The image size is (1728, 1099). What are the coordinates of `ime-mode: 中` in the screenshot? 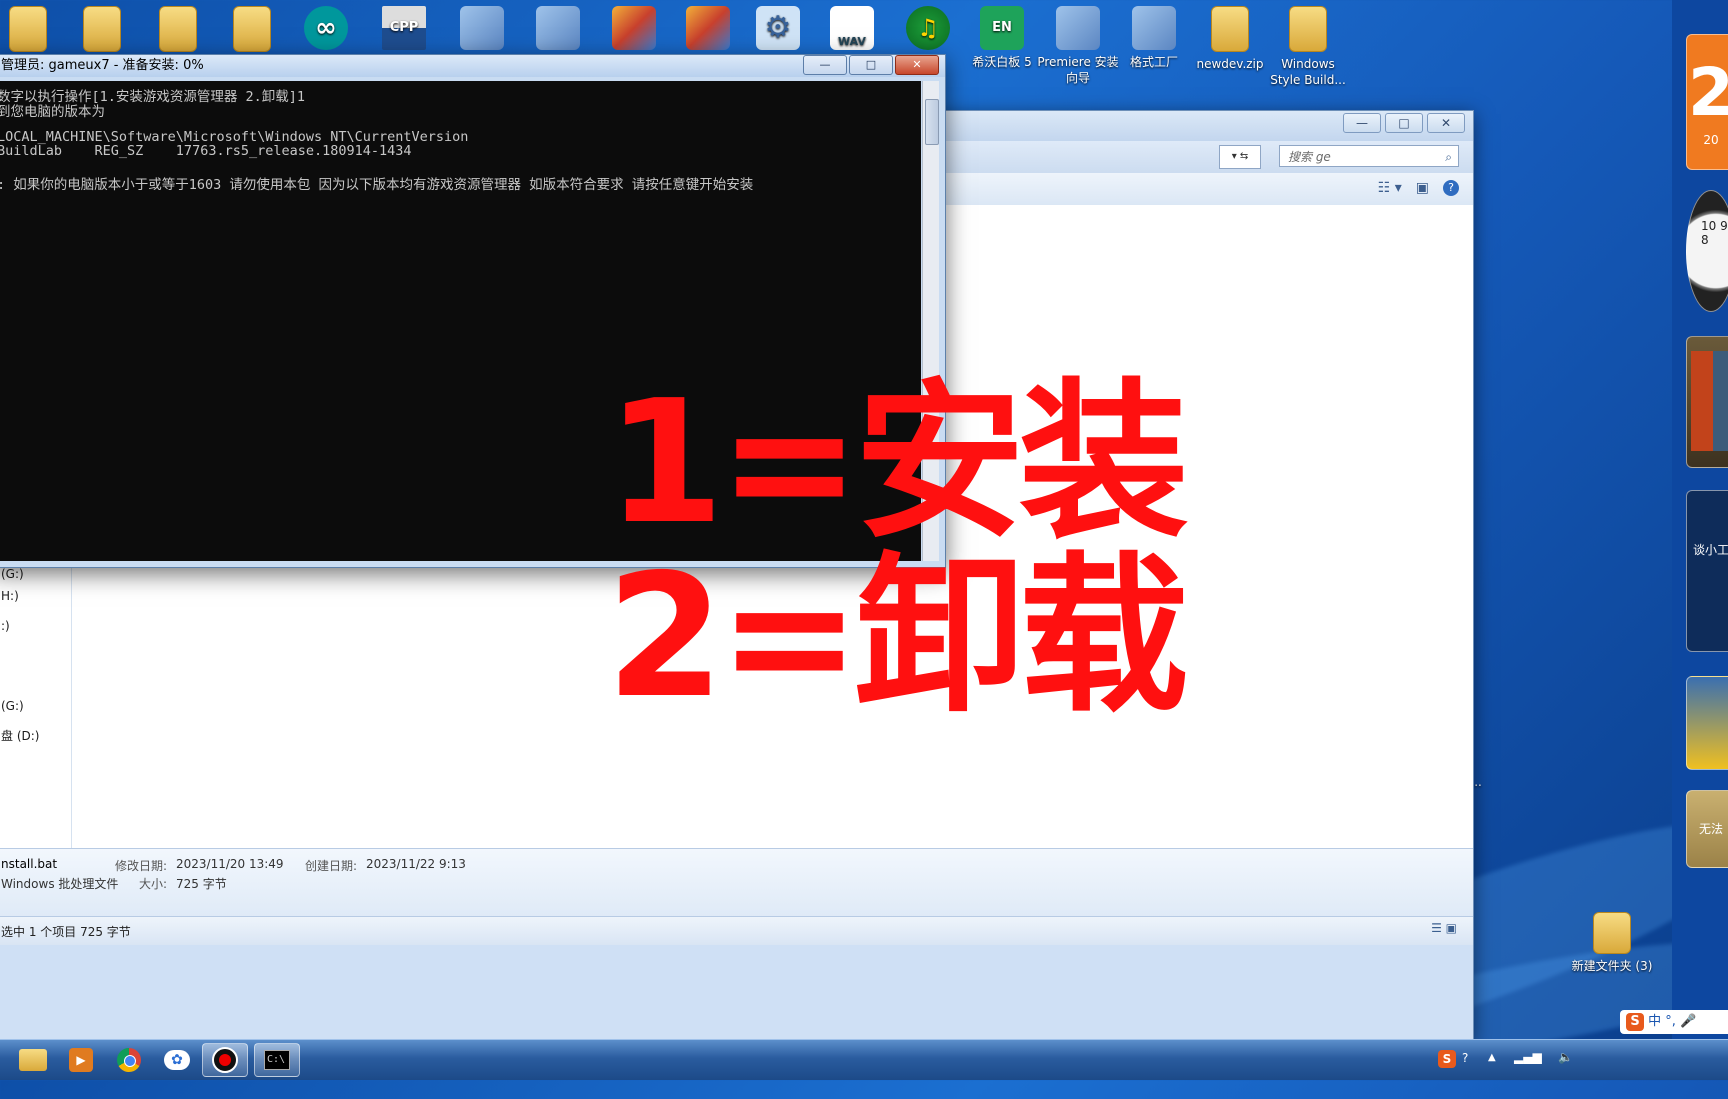 It's located at (1654, 1021).